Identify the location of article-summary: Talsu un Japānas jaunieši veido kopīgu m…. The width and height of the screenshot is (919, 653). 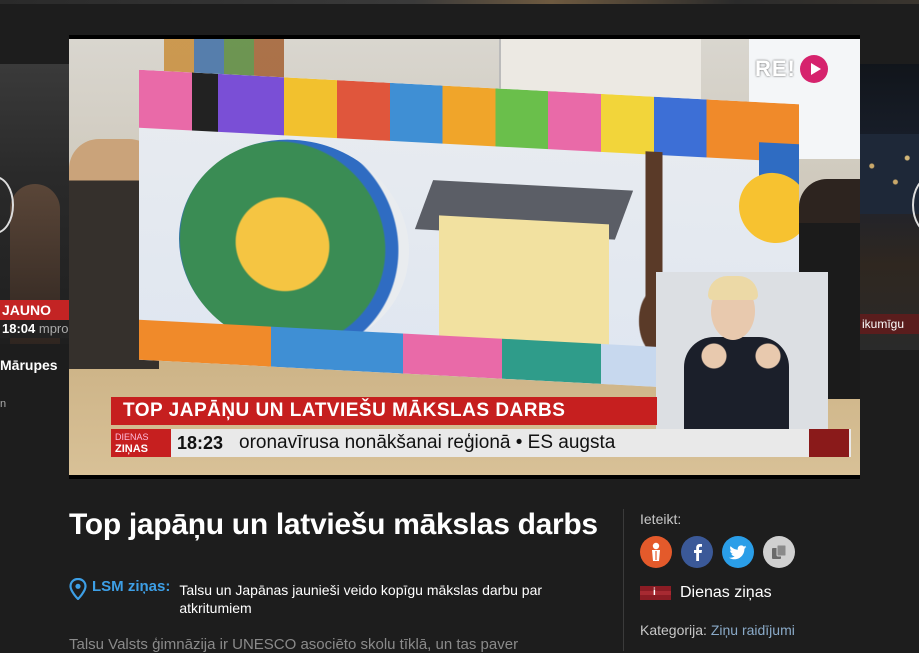
(361, 599).